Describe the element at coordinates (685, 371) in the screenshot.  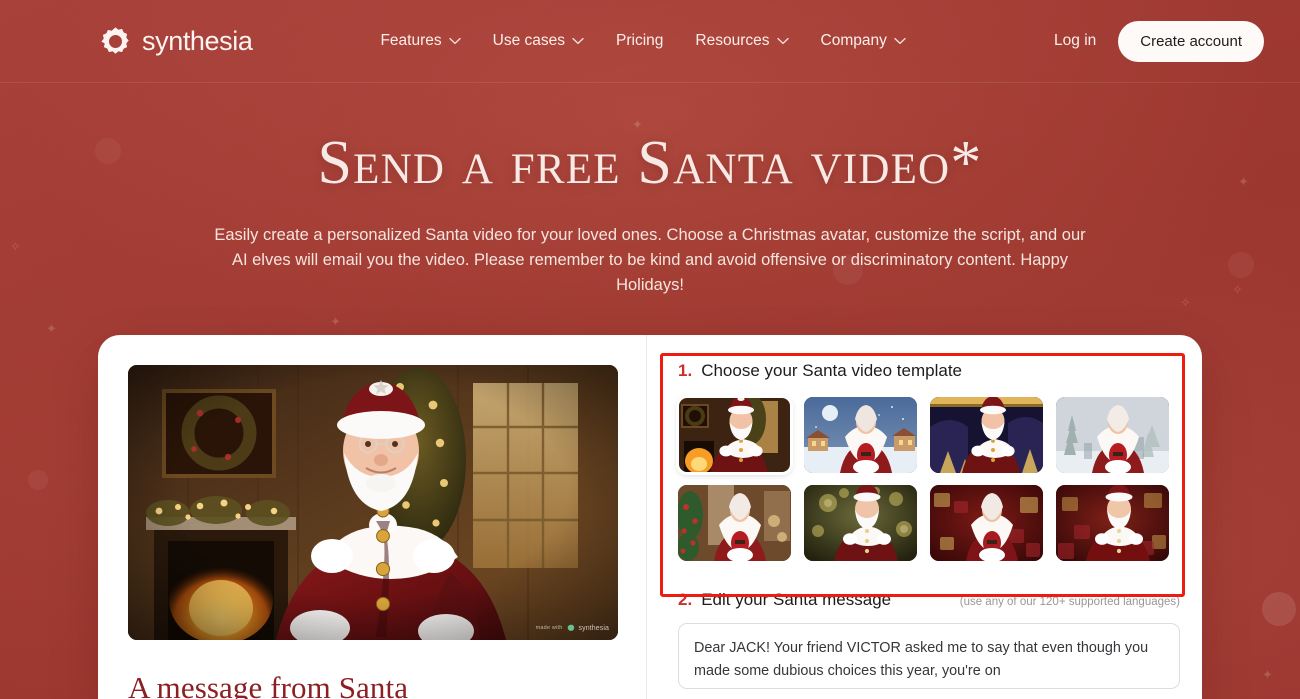
I see `step-one-number: 1.` at that location.